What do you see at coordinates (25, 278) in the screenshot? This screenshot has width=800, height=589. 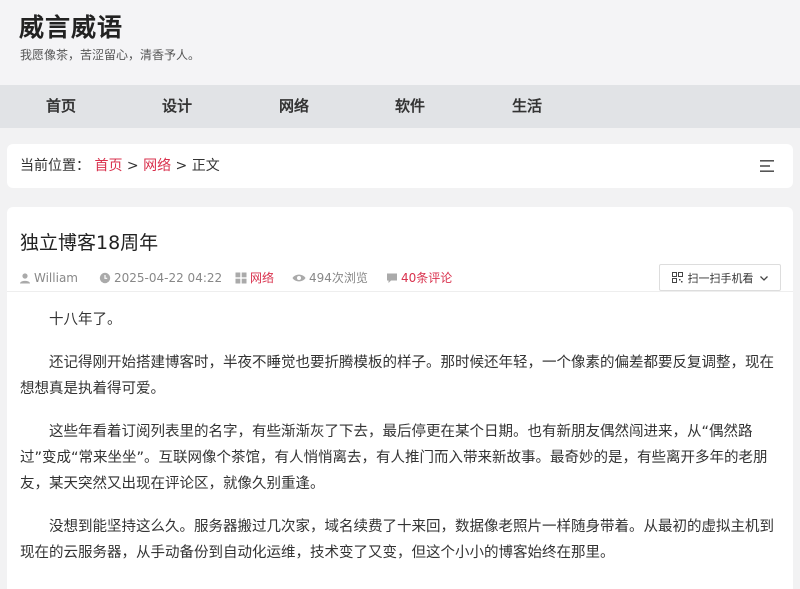 I see `user-icon` at bounding box center [25, 278].